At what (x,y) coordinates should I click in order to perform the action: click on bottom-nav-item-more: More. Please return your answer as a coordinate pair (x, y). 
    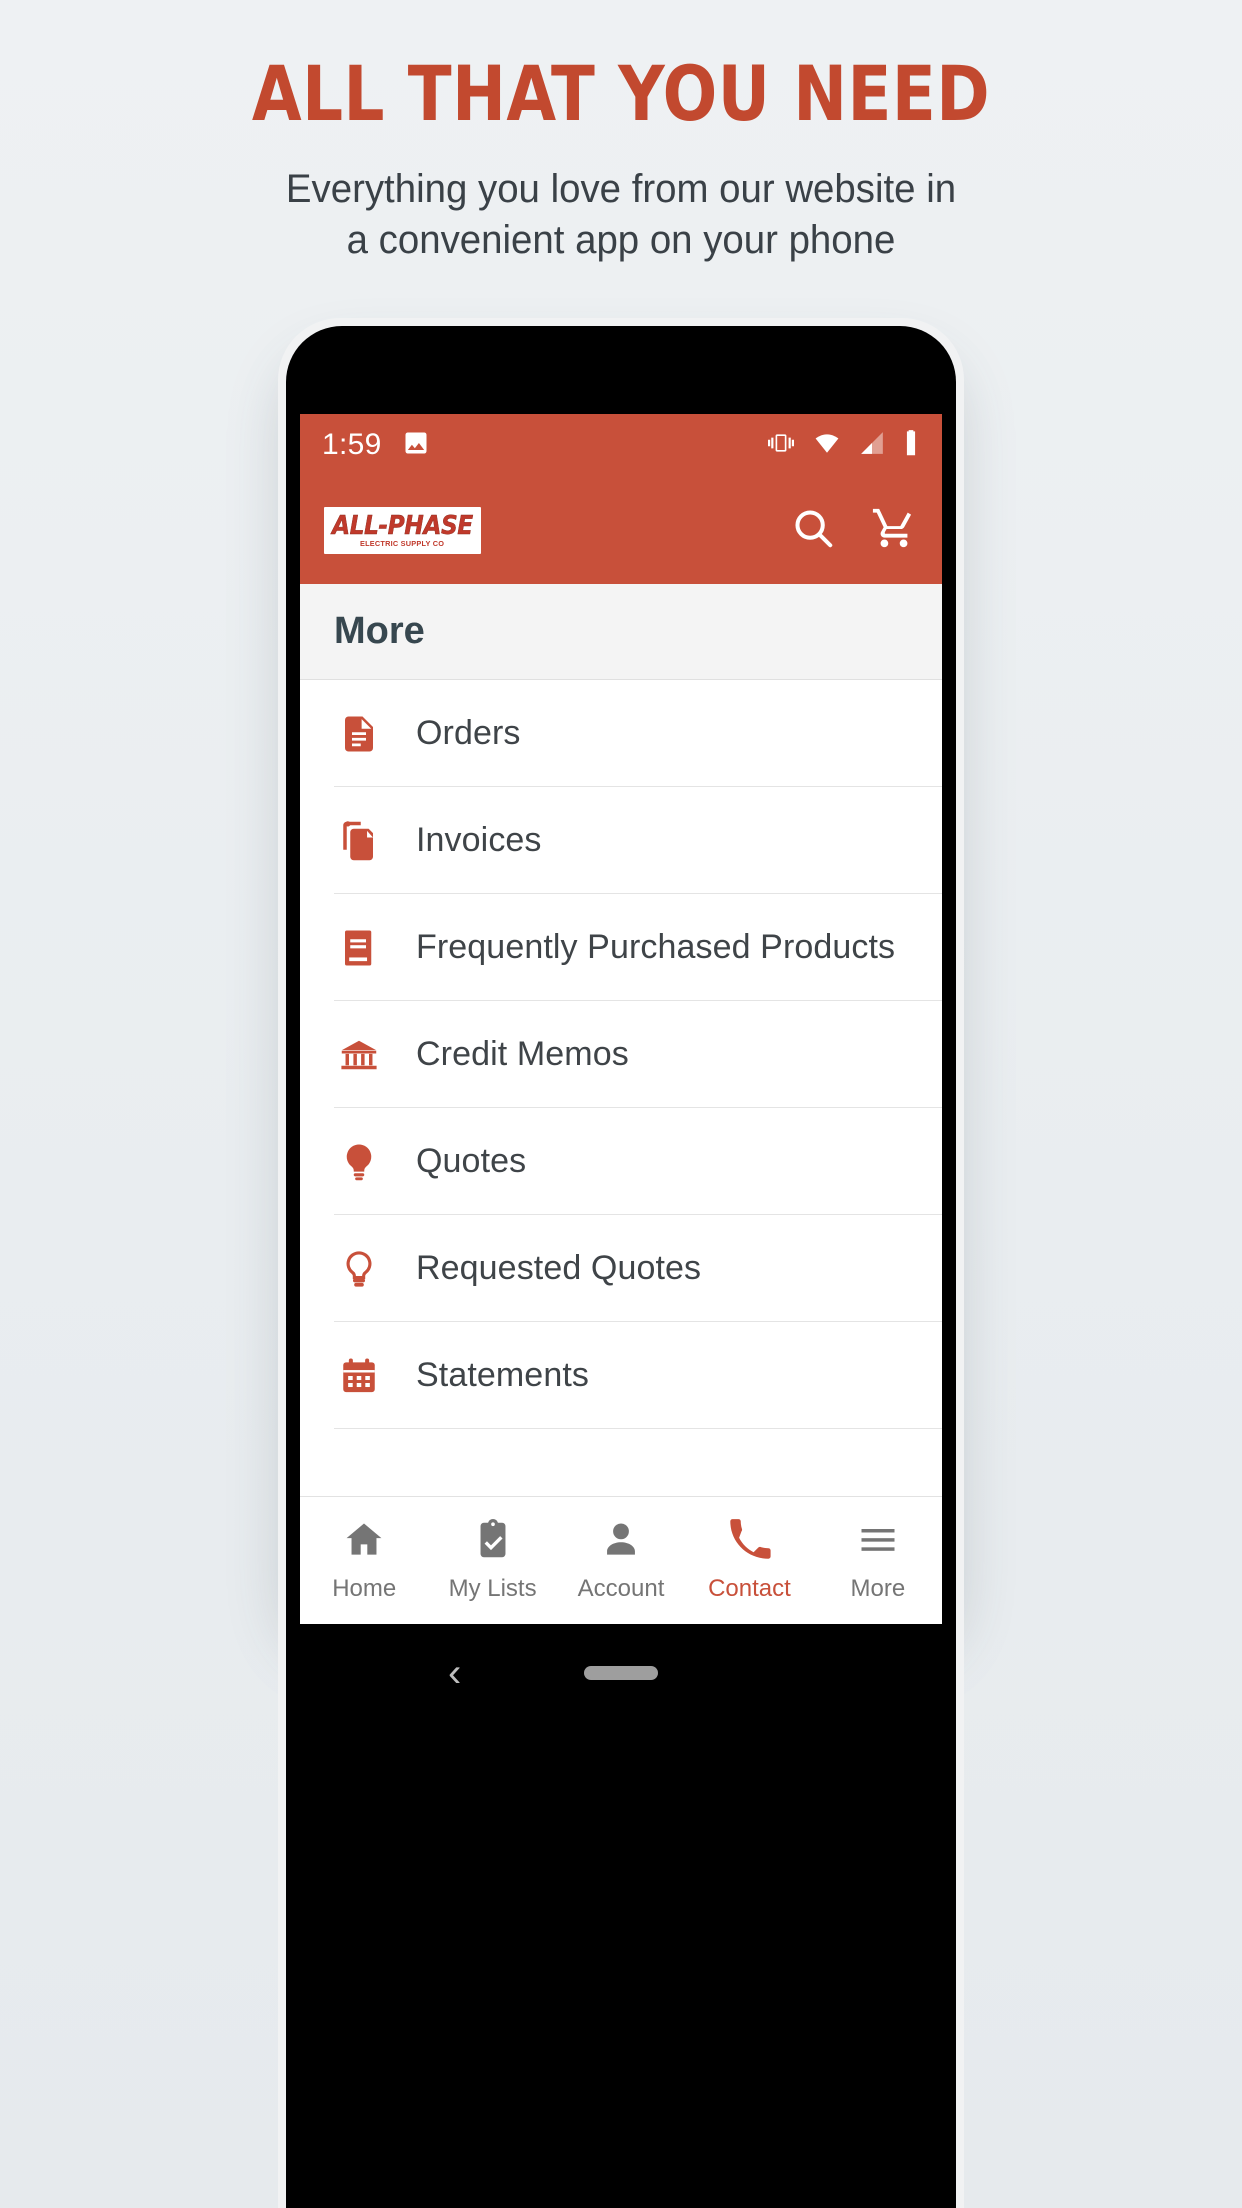
    Looking at the image, I should click on (878, 1560).